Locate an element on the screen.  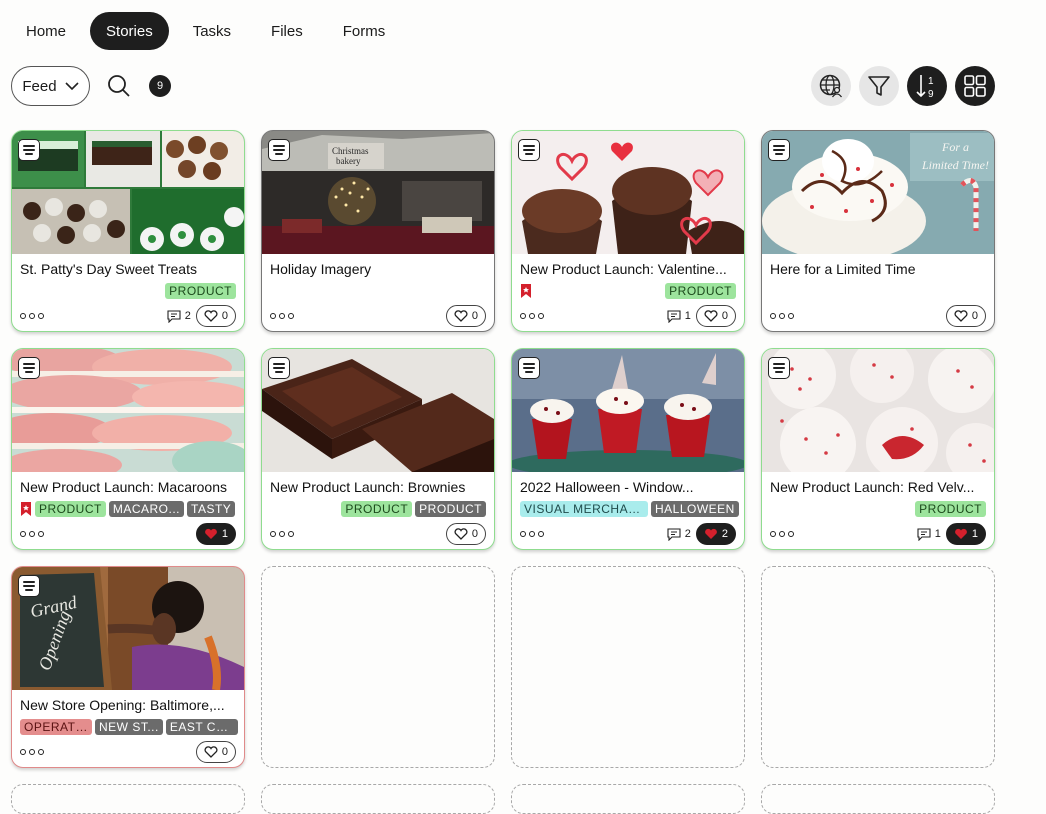
view-tools: 19 is located at coordinates (903, 86).